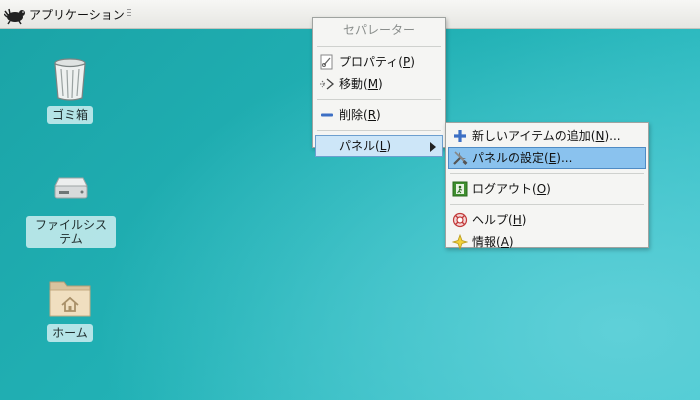 The width and height of the screenshot is (700, 400). What do you see at coordinates (70, 299) in the screenshot?
I see `home-folder-icon` at bounding box center [70, 299].